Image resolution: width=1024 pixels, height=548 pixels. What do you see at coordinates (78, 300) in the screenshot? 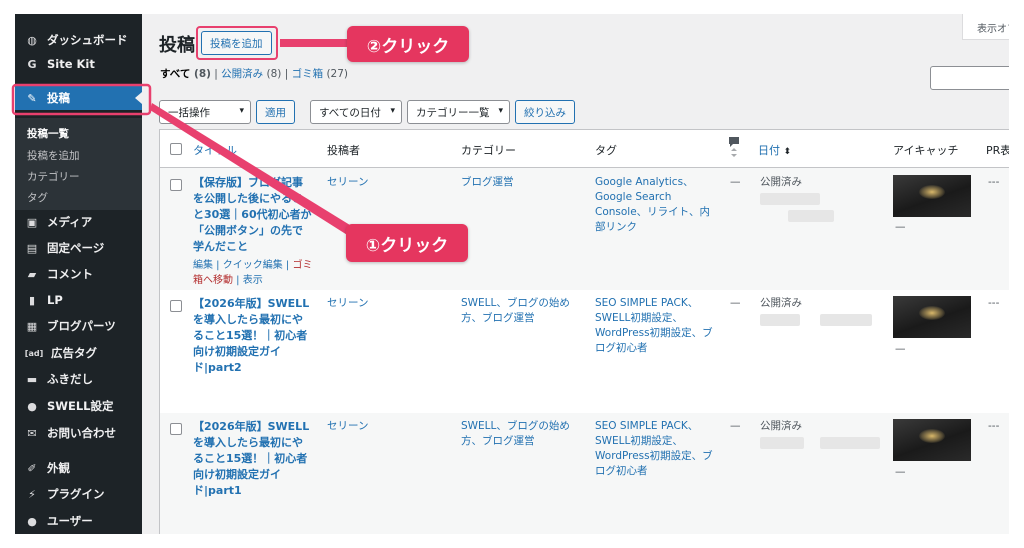
I see `sidebar-item: ▮ LP` at bounding box center [78, 300].